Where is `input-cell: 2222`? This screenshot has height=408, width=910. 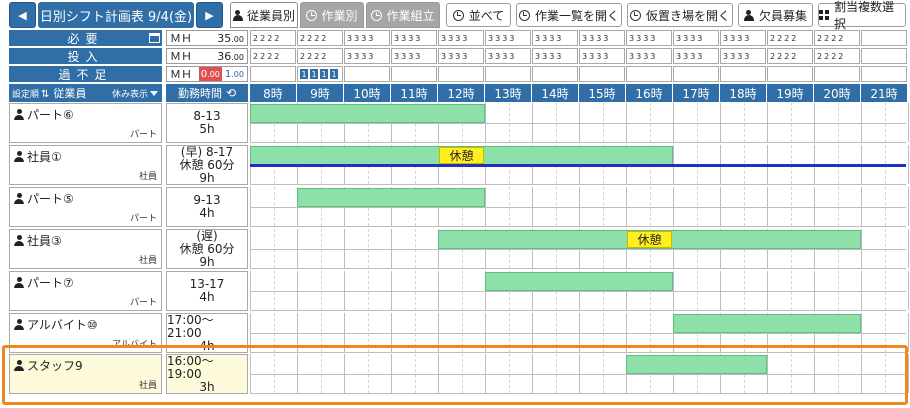 input-cell: 2222 is located at coordinates (320, 56).